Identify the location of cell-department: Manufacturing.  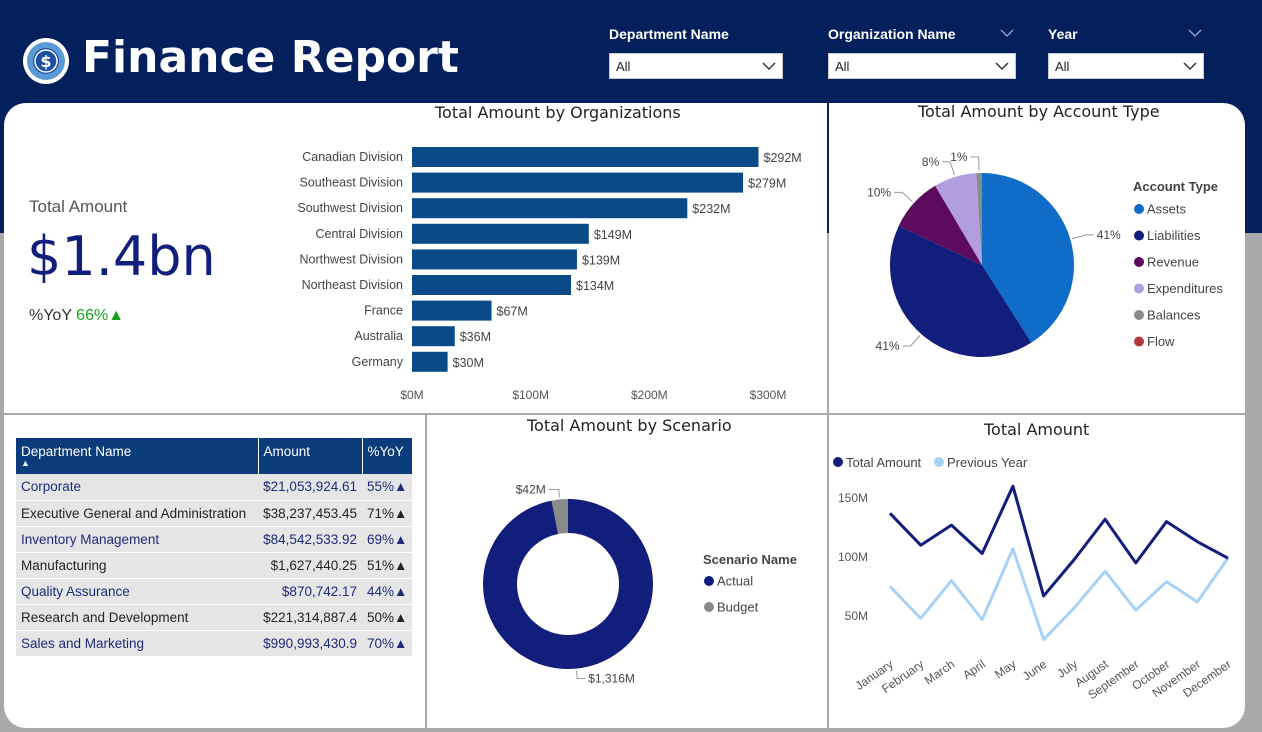
(137, 565).